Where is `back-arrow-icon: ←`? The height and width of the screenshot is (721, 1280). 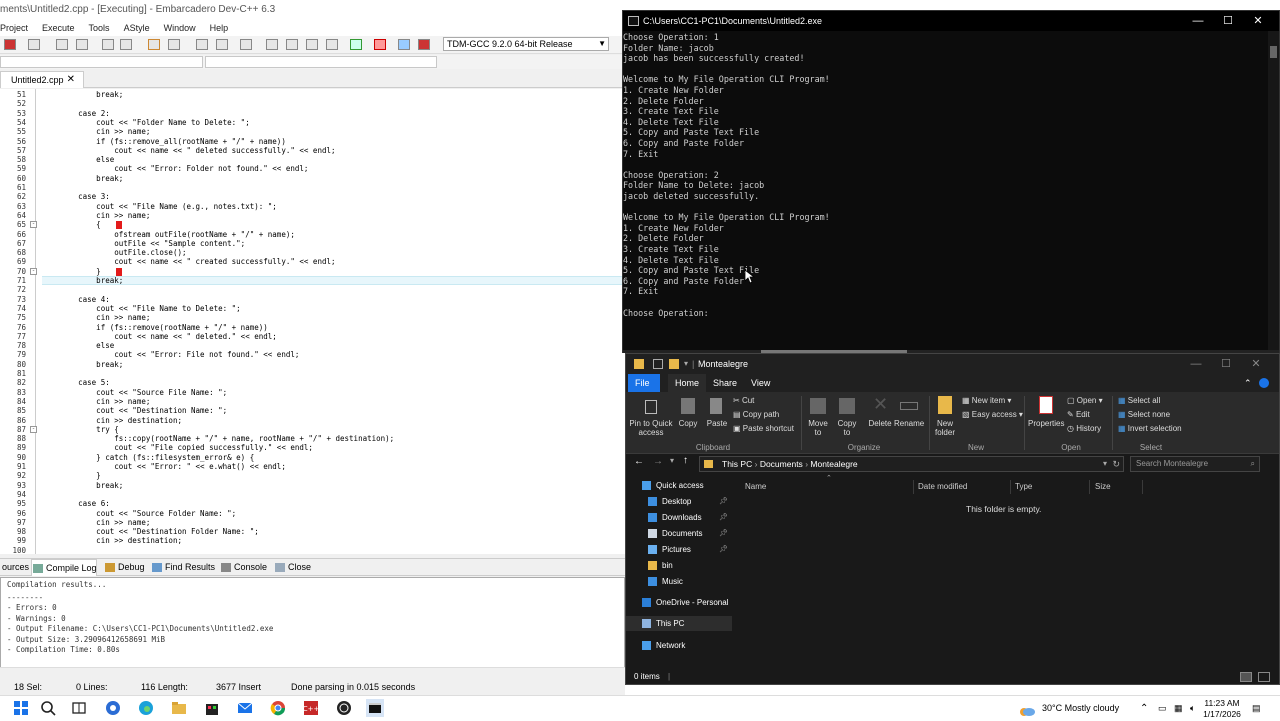
back-arrow-icon: ← is located at coordinates (639, 461).